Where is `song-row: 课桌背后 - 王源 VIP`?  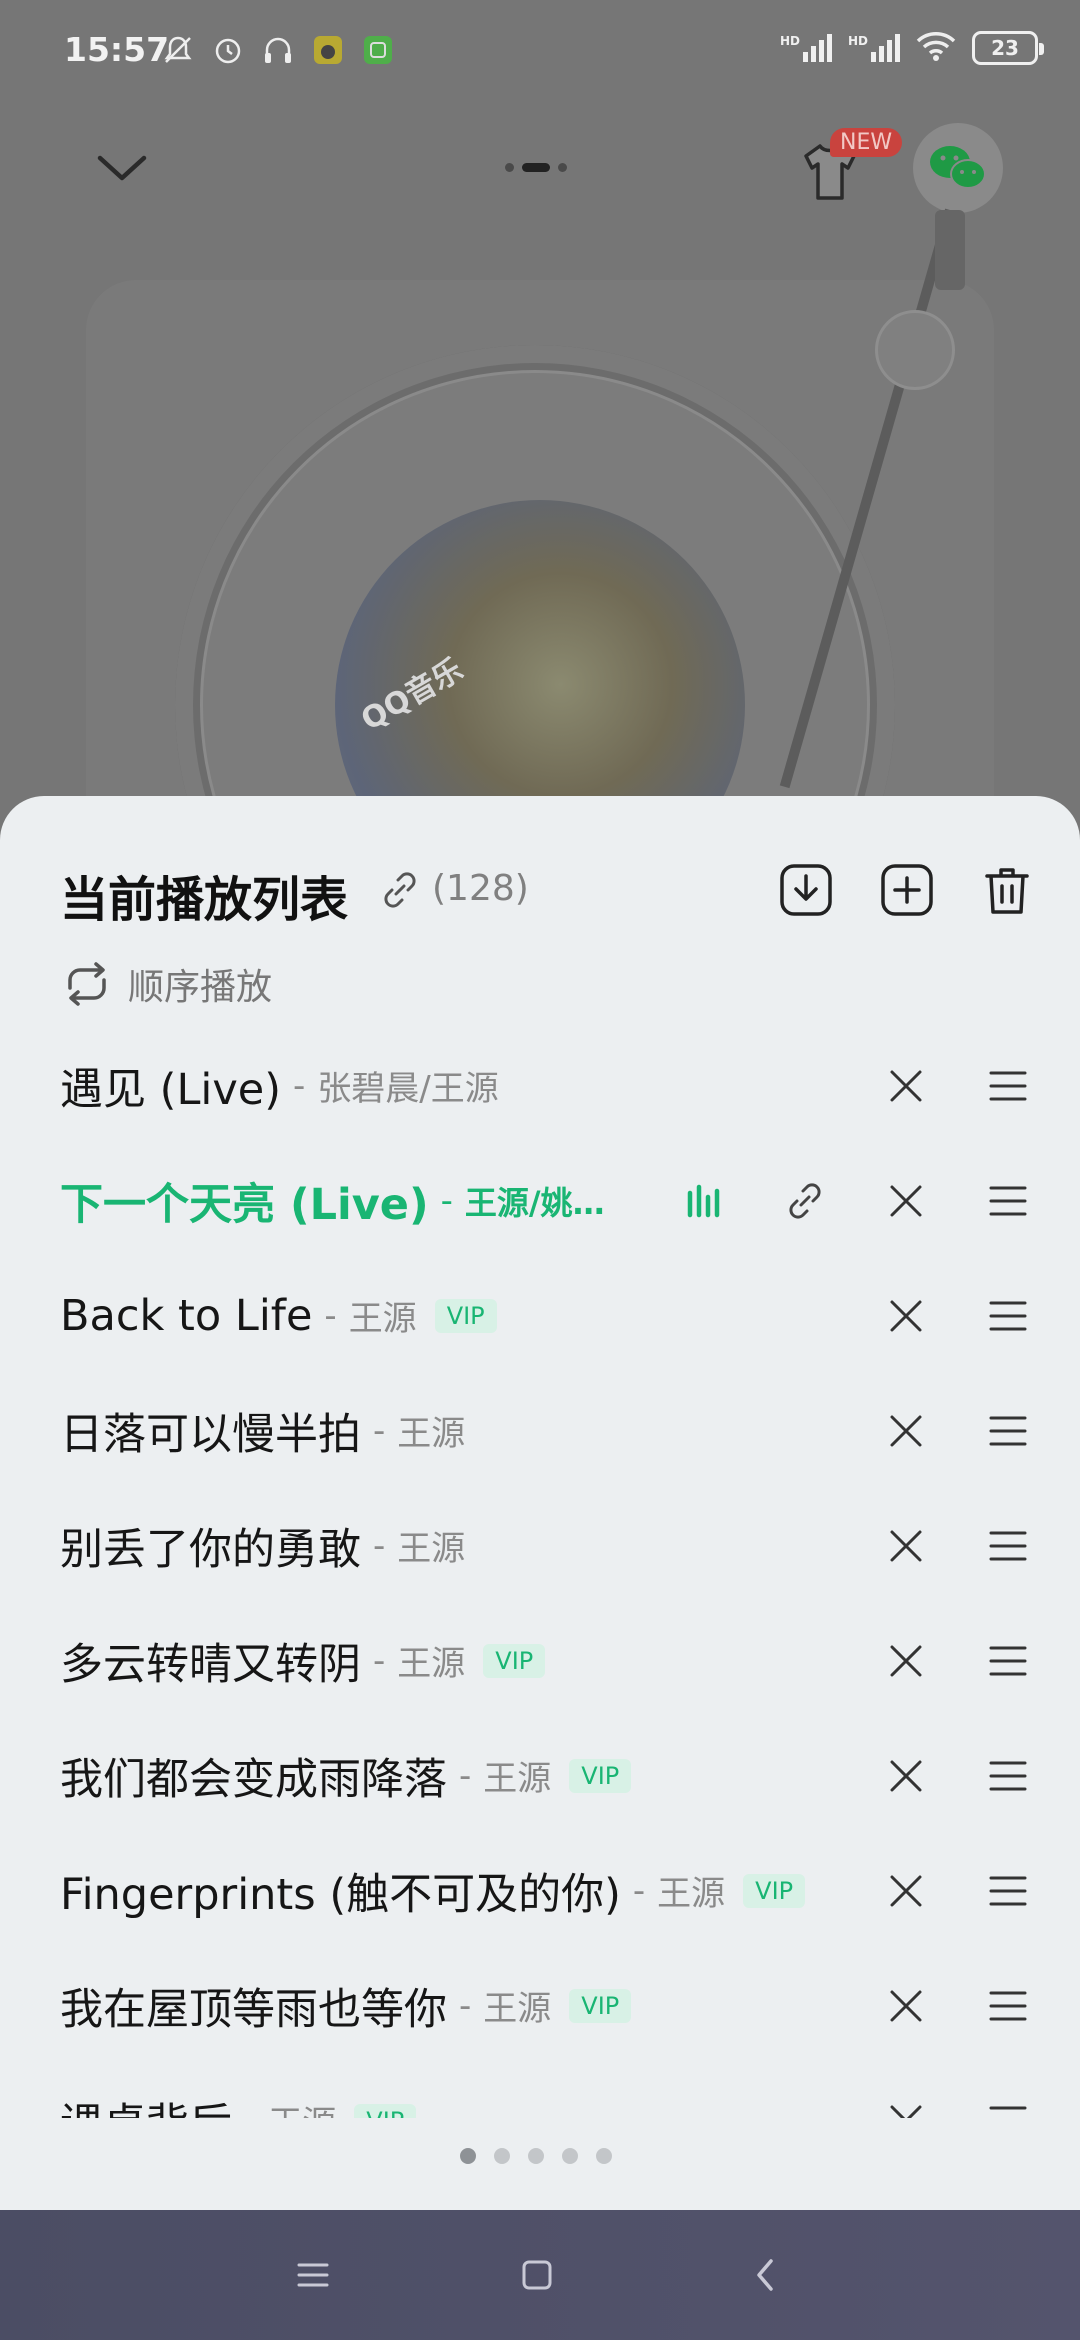
song-row: 课桌背后 - 王源 VIP is located at coordinates (540, 2090).